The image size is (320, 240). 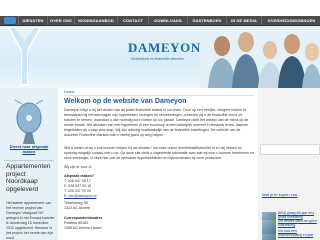 I want to click on dameyon-logo-icon, so click(x=24, y=57).